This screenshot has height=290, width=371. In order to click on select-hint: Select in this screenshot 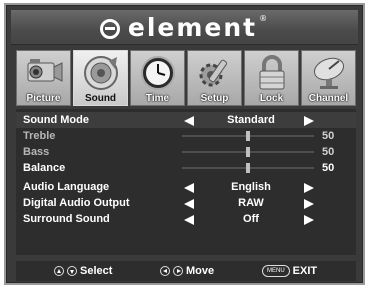, I will do `click(83, 271)`.